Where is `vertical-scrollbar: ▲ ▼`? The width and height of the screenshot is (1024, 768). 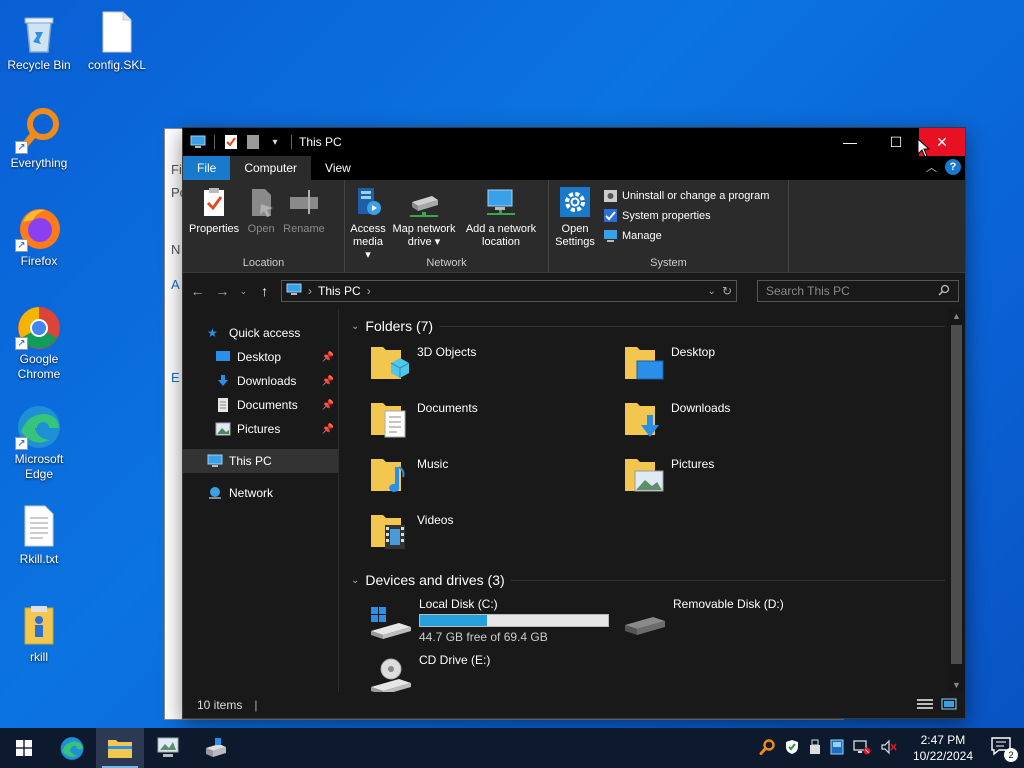 vertical-scrollbar: ▲ ▼ is located at coordinates (956, 500).